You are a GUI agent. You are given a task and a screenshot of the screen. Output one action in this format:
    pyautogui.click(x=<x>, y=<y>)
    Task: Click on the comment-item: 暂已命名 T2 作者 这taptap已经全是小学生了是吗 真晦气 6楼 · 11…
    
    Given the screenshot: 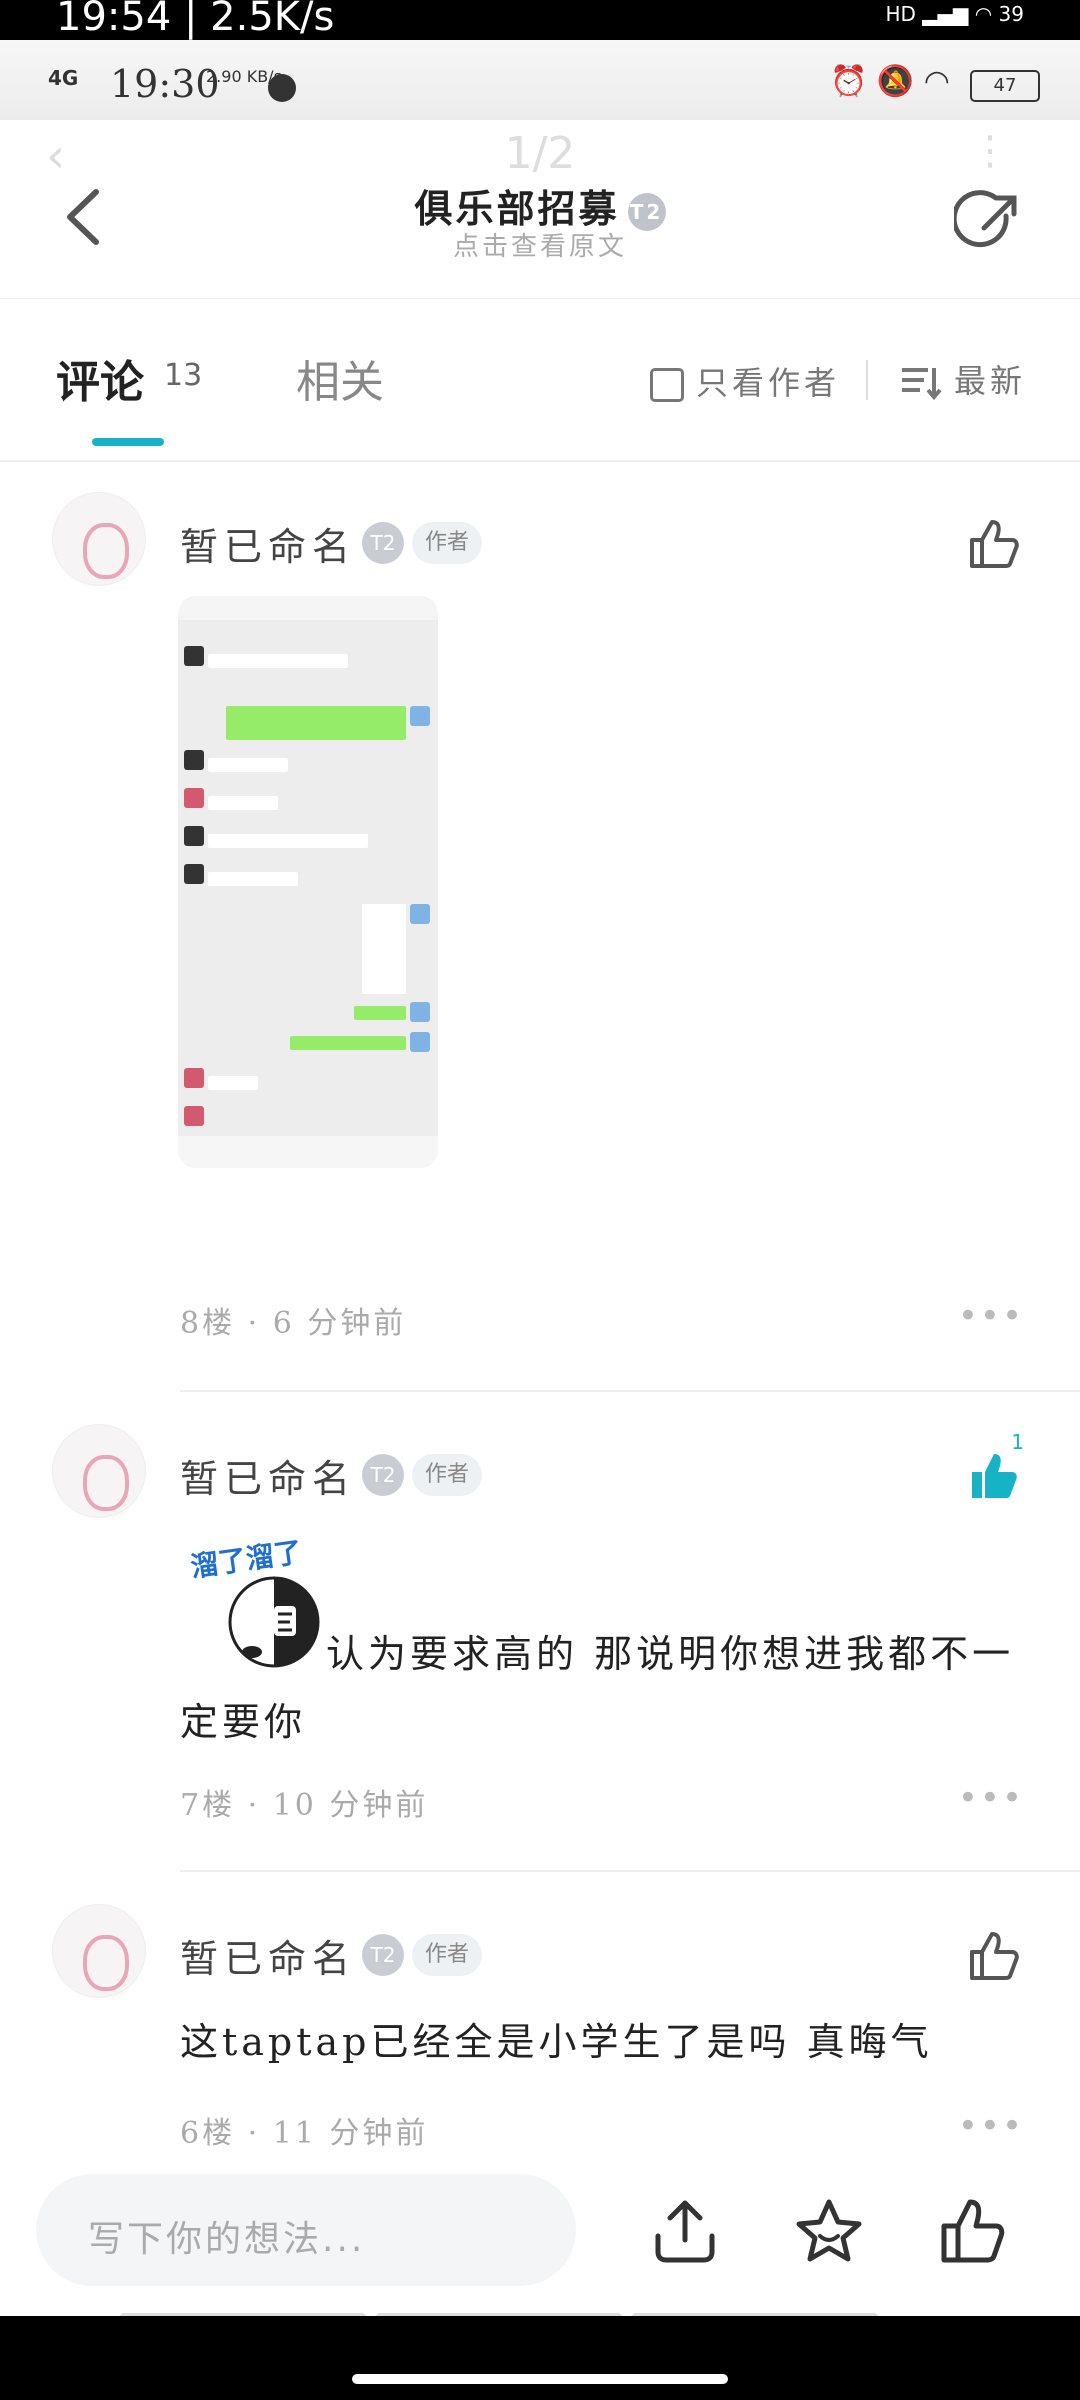 What is the action you would take?
    pyautogui.click(x=540, y=2012)
    